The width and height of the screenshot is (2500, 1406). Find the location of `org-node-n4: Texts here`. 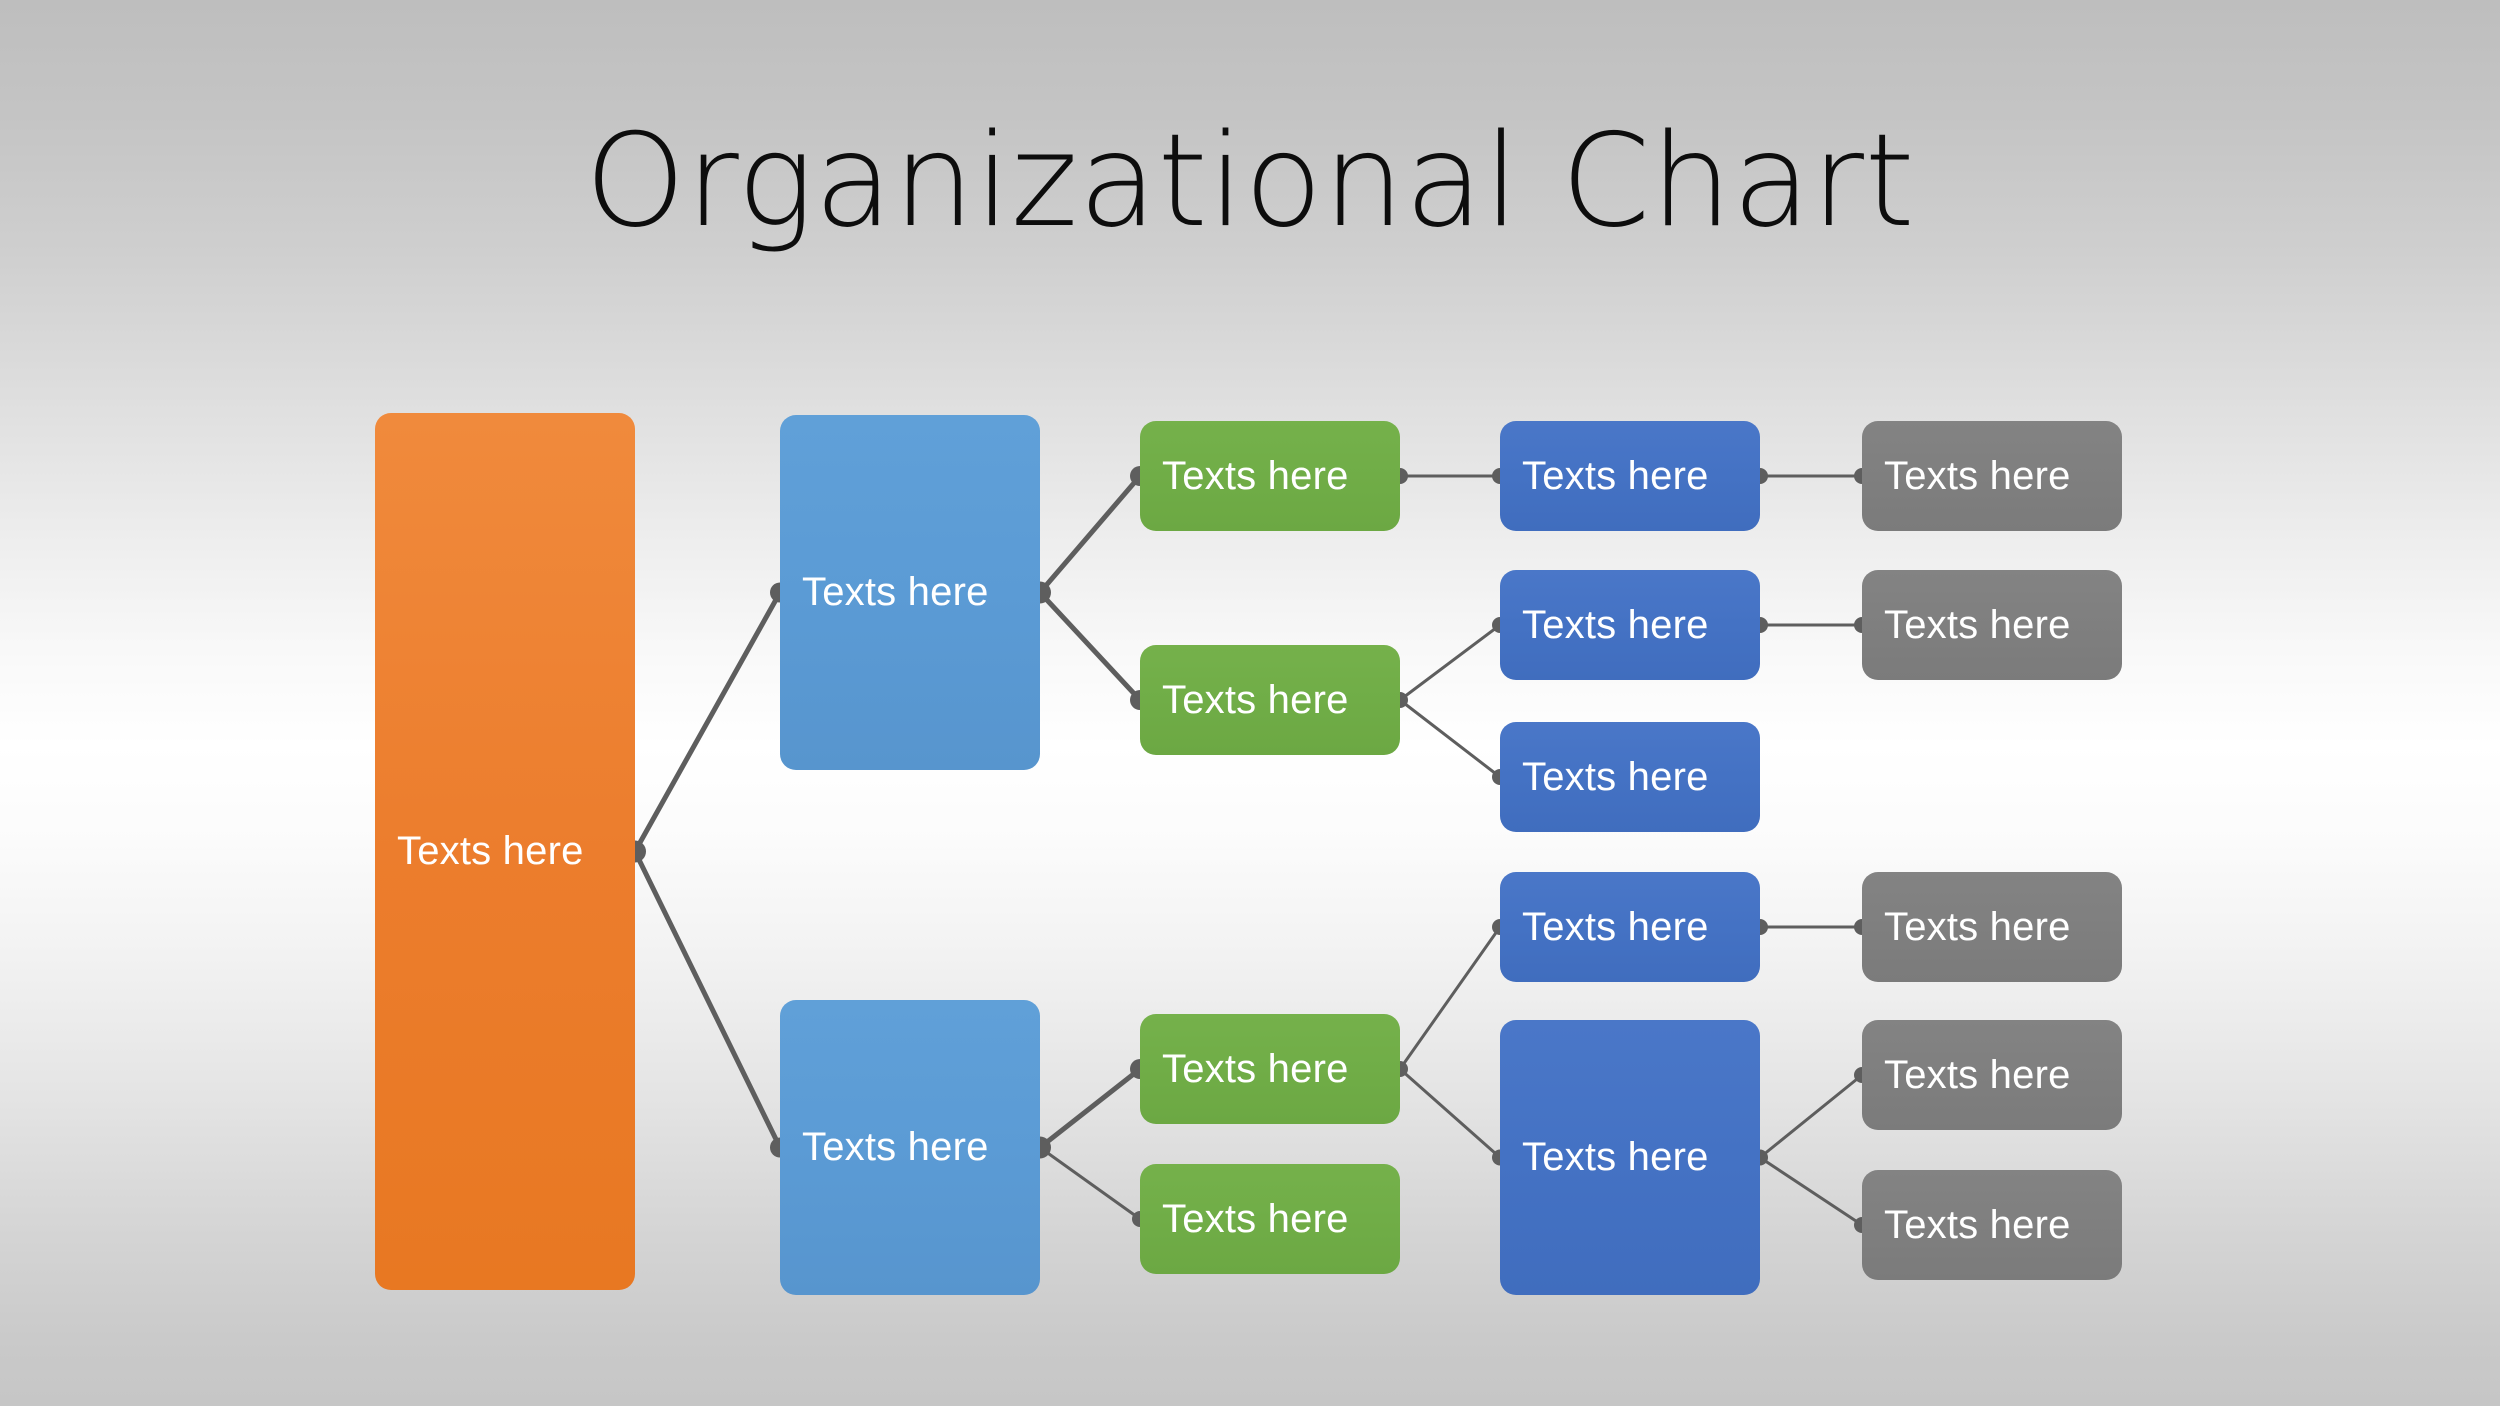

org-node-n4: Texts here is located at coordinates (1270, 700).